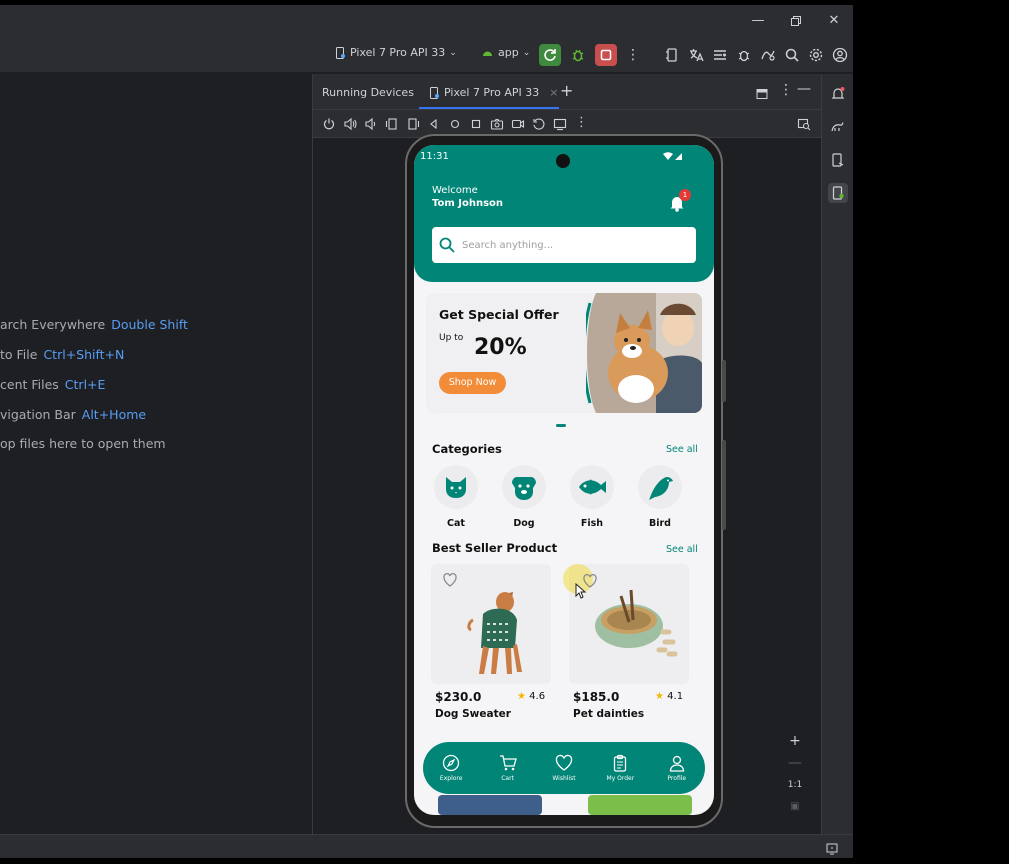  I want to click on tab-device: Pixel 7 Pro API 33 ×, so click(494, 92).